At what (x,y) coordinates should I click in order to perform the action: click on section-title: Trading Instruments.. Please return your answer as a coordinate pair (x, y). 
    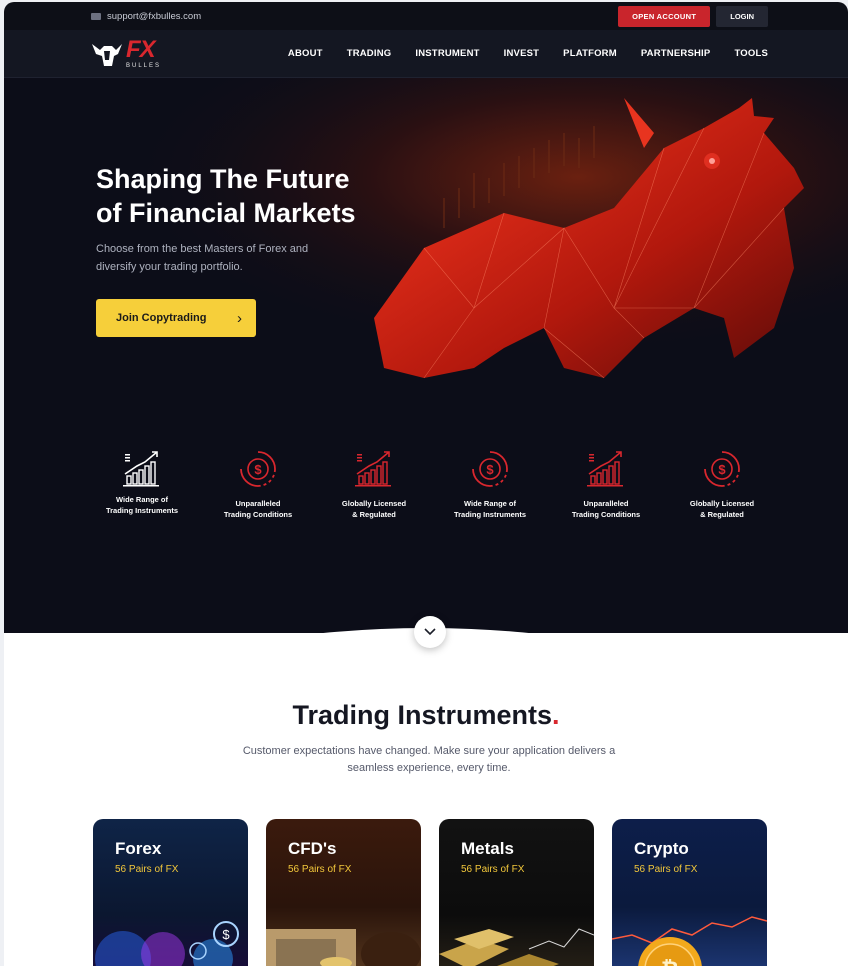
    Looking at the image, I should click on (426, 715).